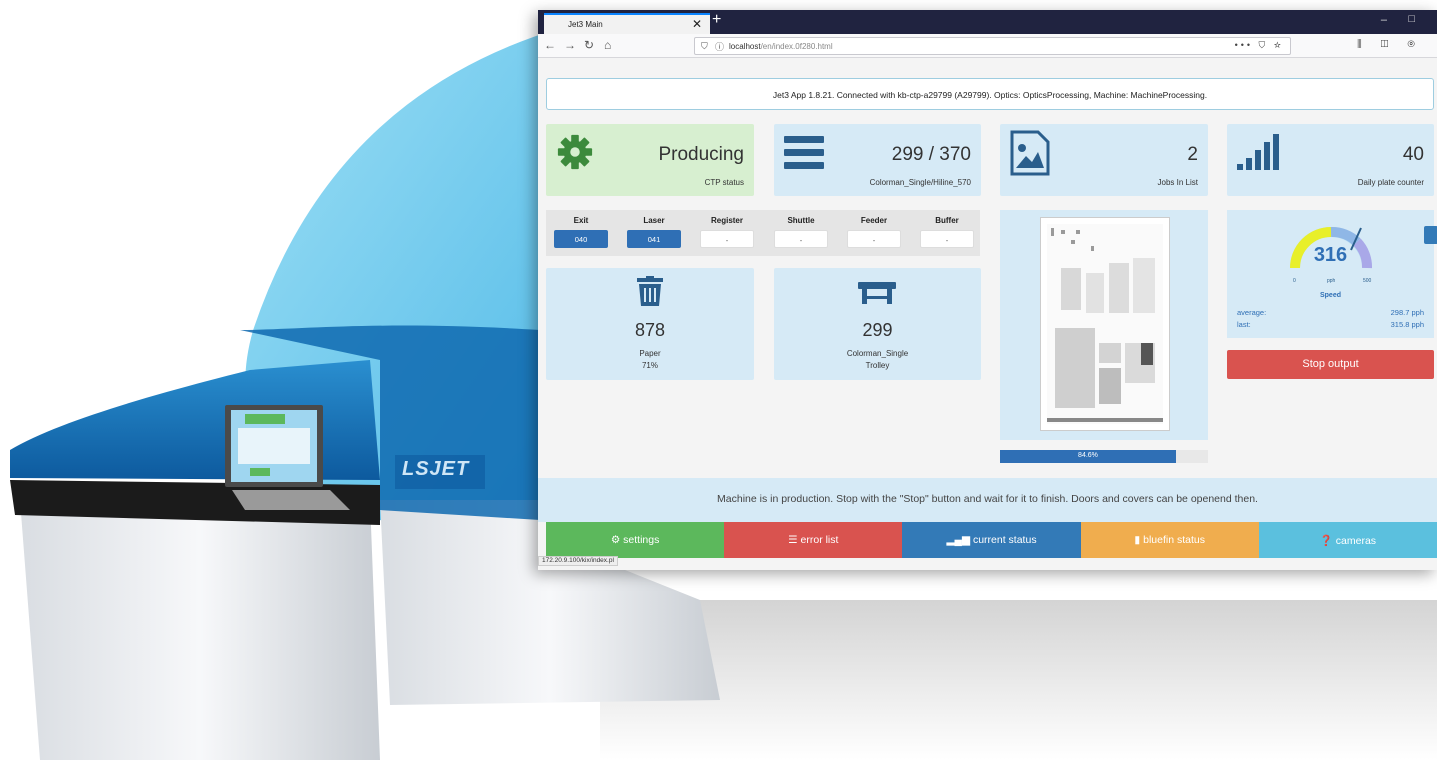  I want to click on jobs-card: 2 Jobs In List, so click(1104, 160).